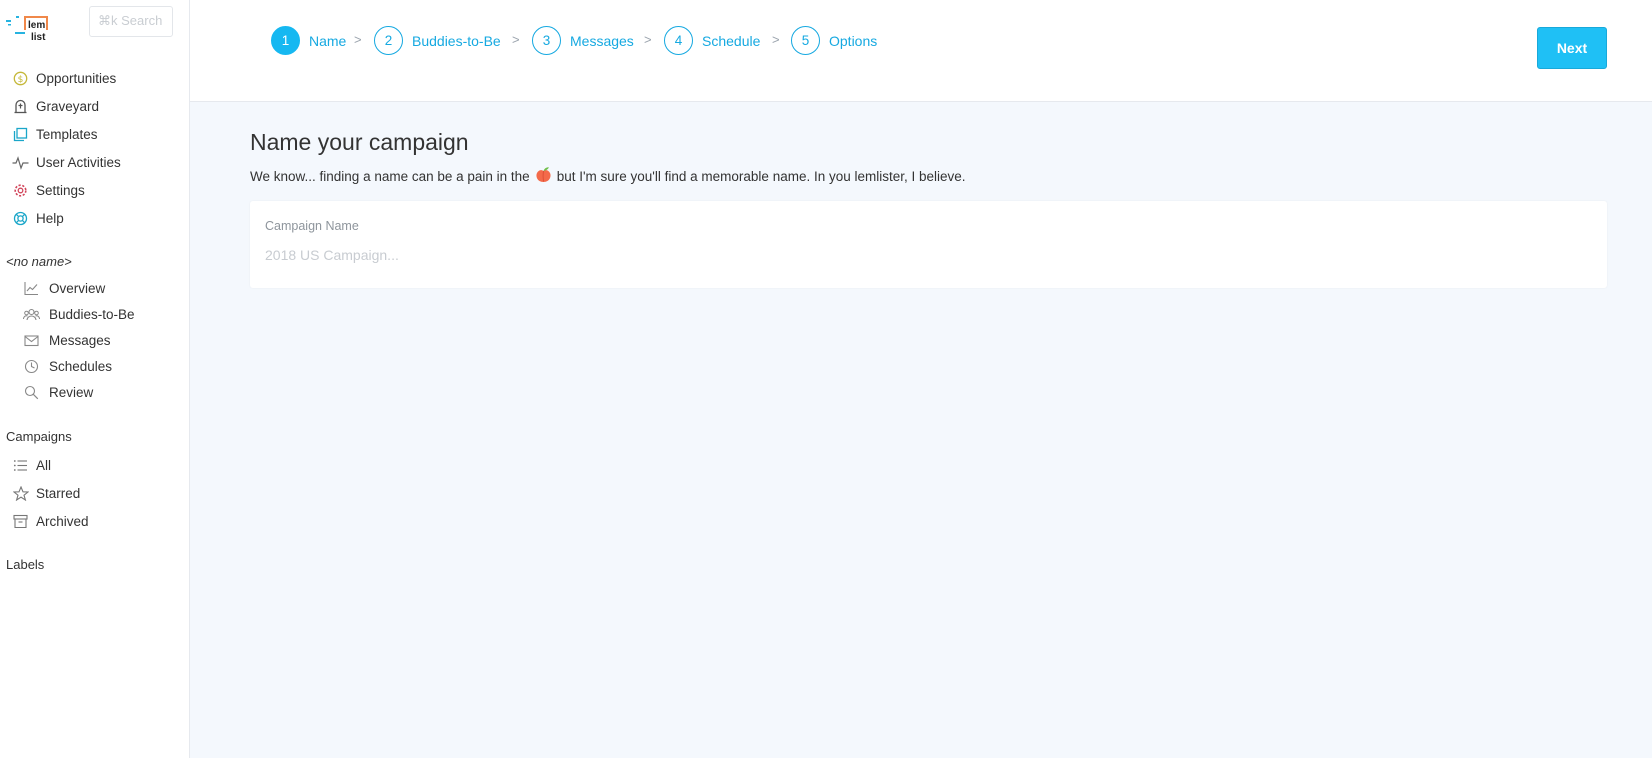 The image size is (1652, 758). What do you see at coordinates (39, 261) in the screenshot?
I see `current-campaign-name: <no name>` at bounding box center [39, 261].